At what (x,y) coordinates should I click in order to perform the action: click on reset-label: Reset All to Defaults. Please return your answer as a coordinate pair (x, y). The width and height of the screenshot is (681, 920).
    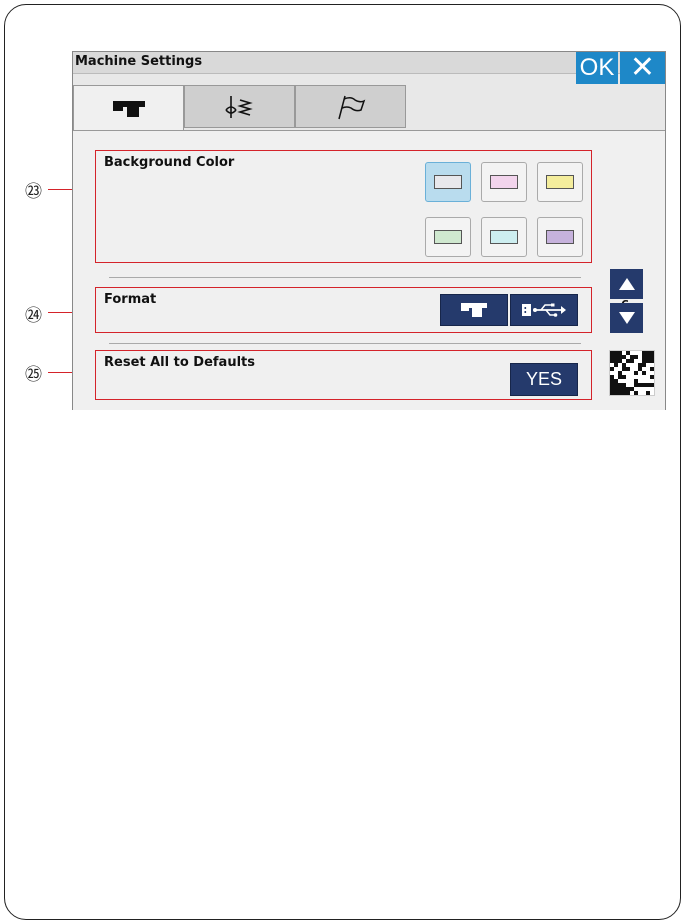
    Looking at the image, I should click on (179, 362).